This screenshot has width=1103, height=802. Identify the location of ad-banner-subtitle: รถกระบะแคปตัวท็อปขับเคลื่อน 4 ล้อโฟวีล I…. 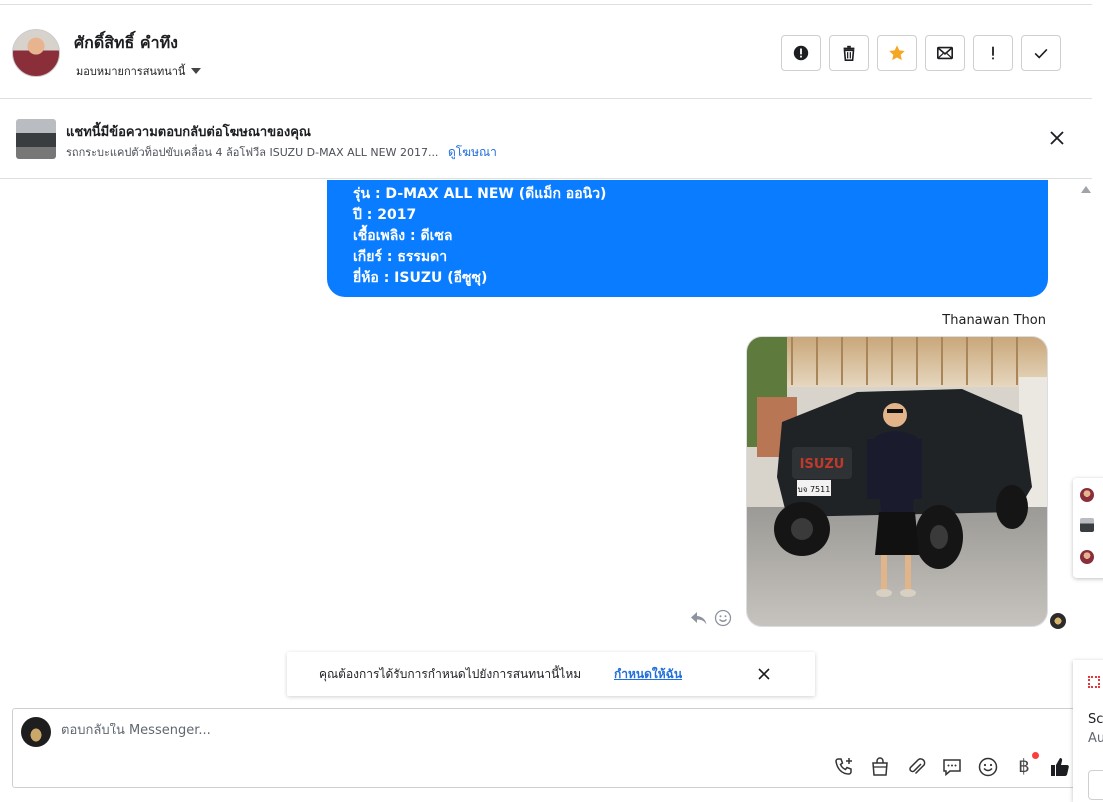
(281, 152).